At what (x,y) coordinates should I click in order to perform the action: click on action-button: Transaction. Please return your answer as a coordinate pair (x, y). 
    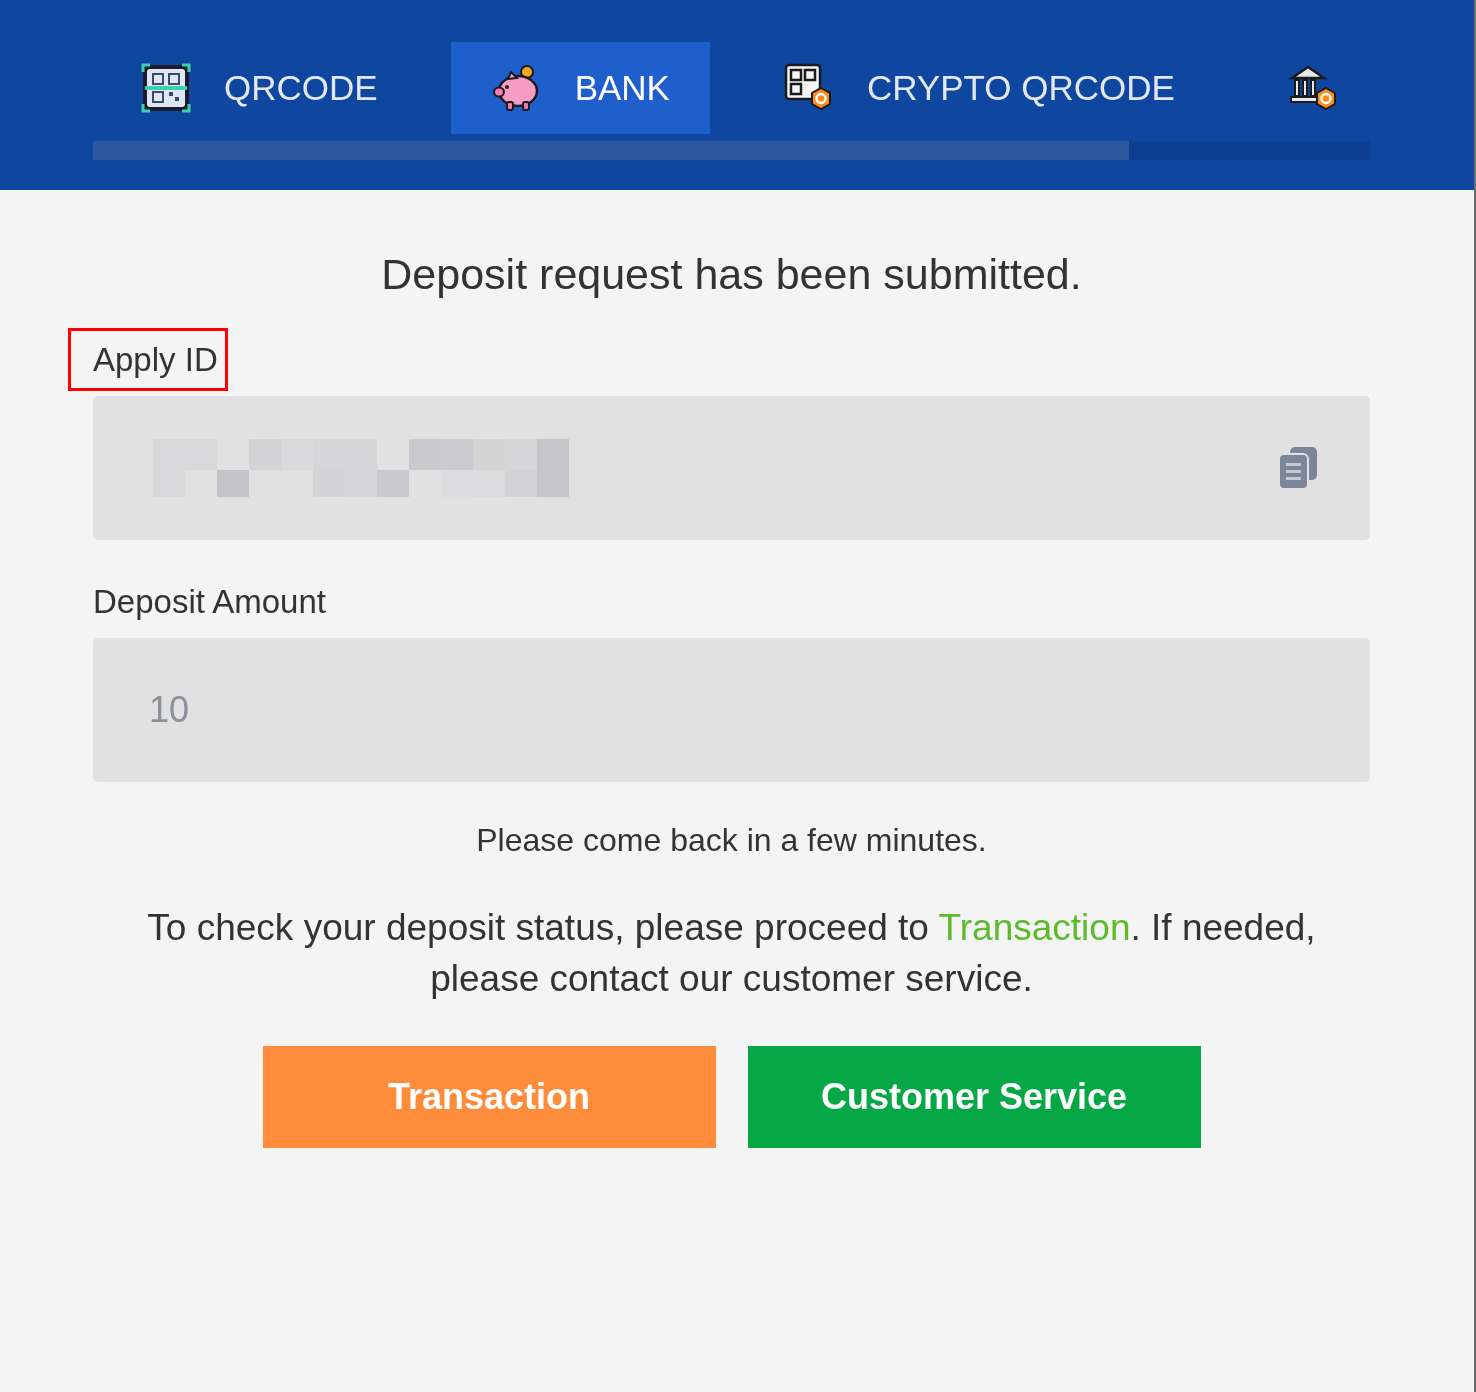
    Looking at the image, I should click on (489, 1097).